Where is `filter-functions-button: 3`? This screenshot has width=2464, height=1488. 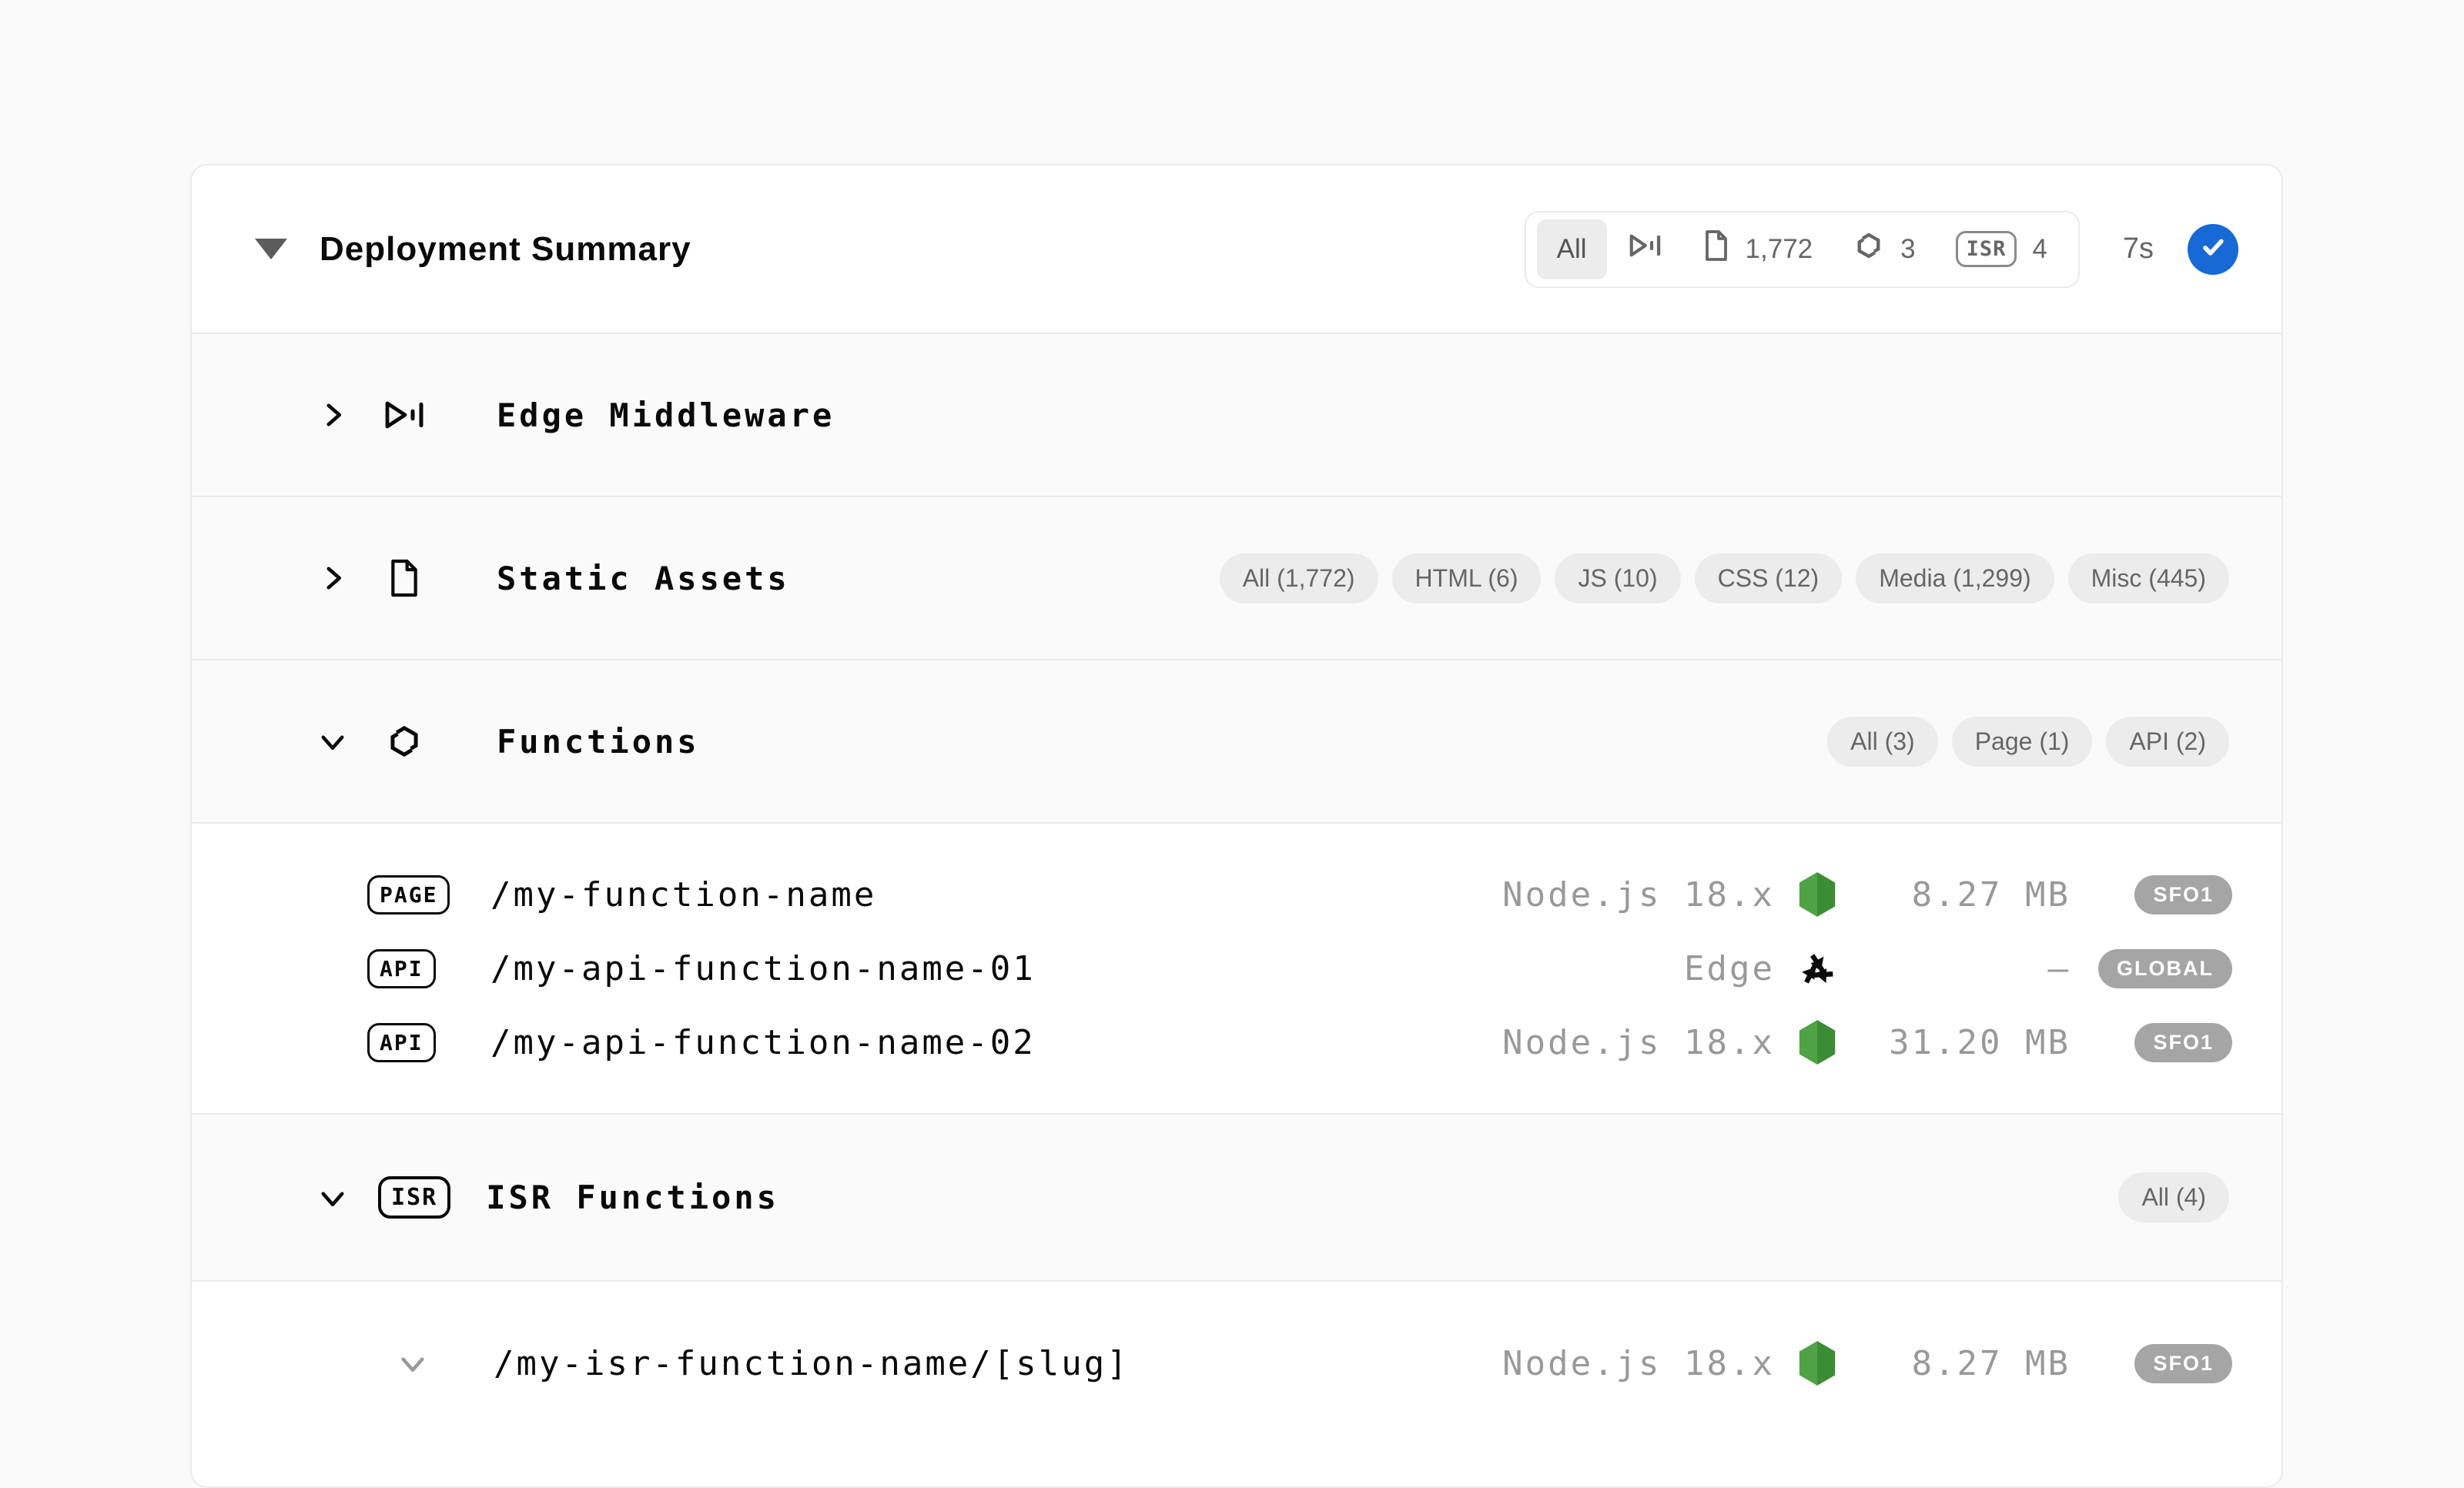 filter-functions-button: 3 is located at coordinates (1884, 249).